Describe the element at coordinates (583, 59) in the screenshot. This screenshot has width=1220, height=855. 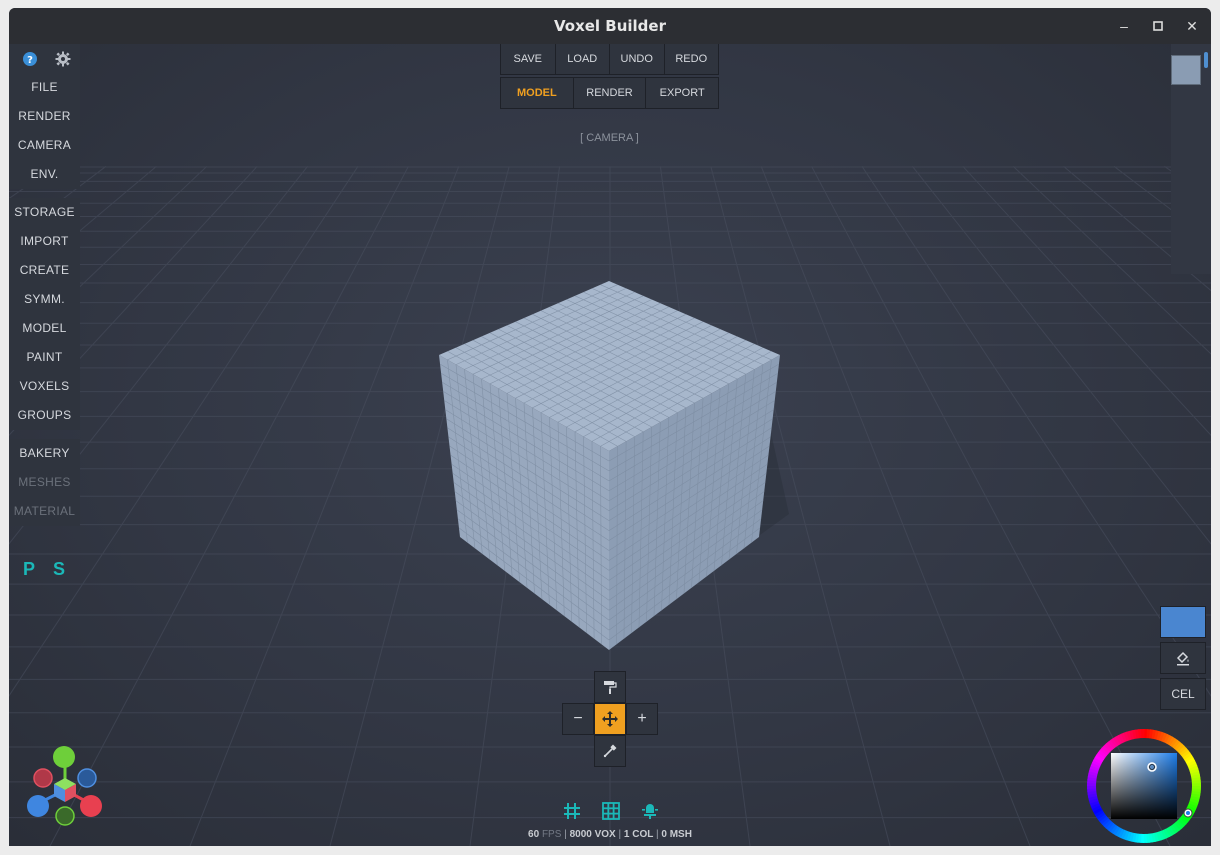
I see `load-button: LOAD` at that location.